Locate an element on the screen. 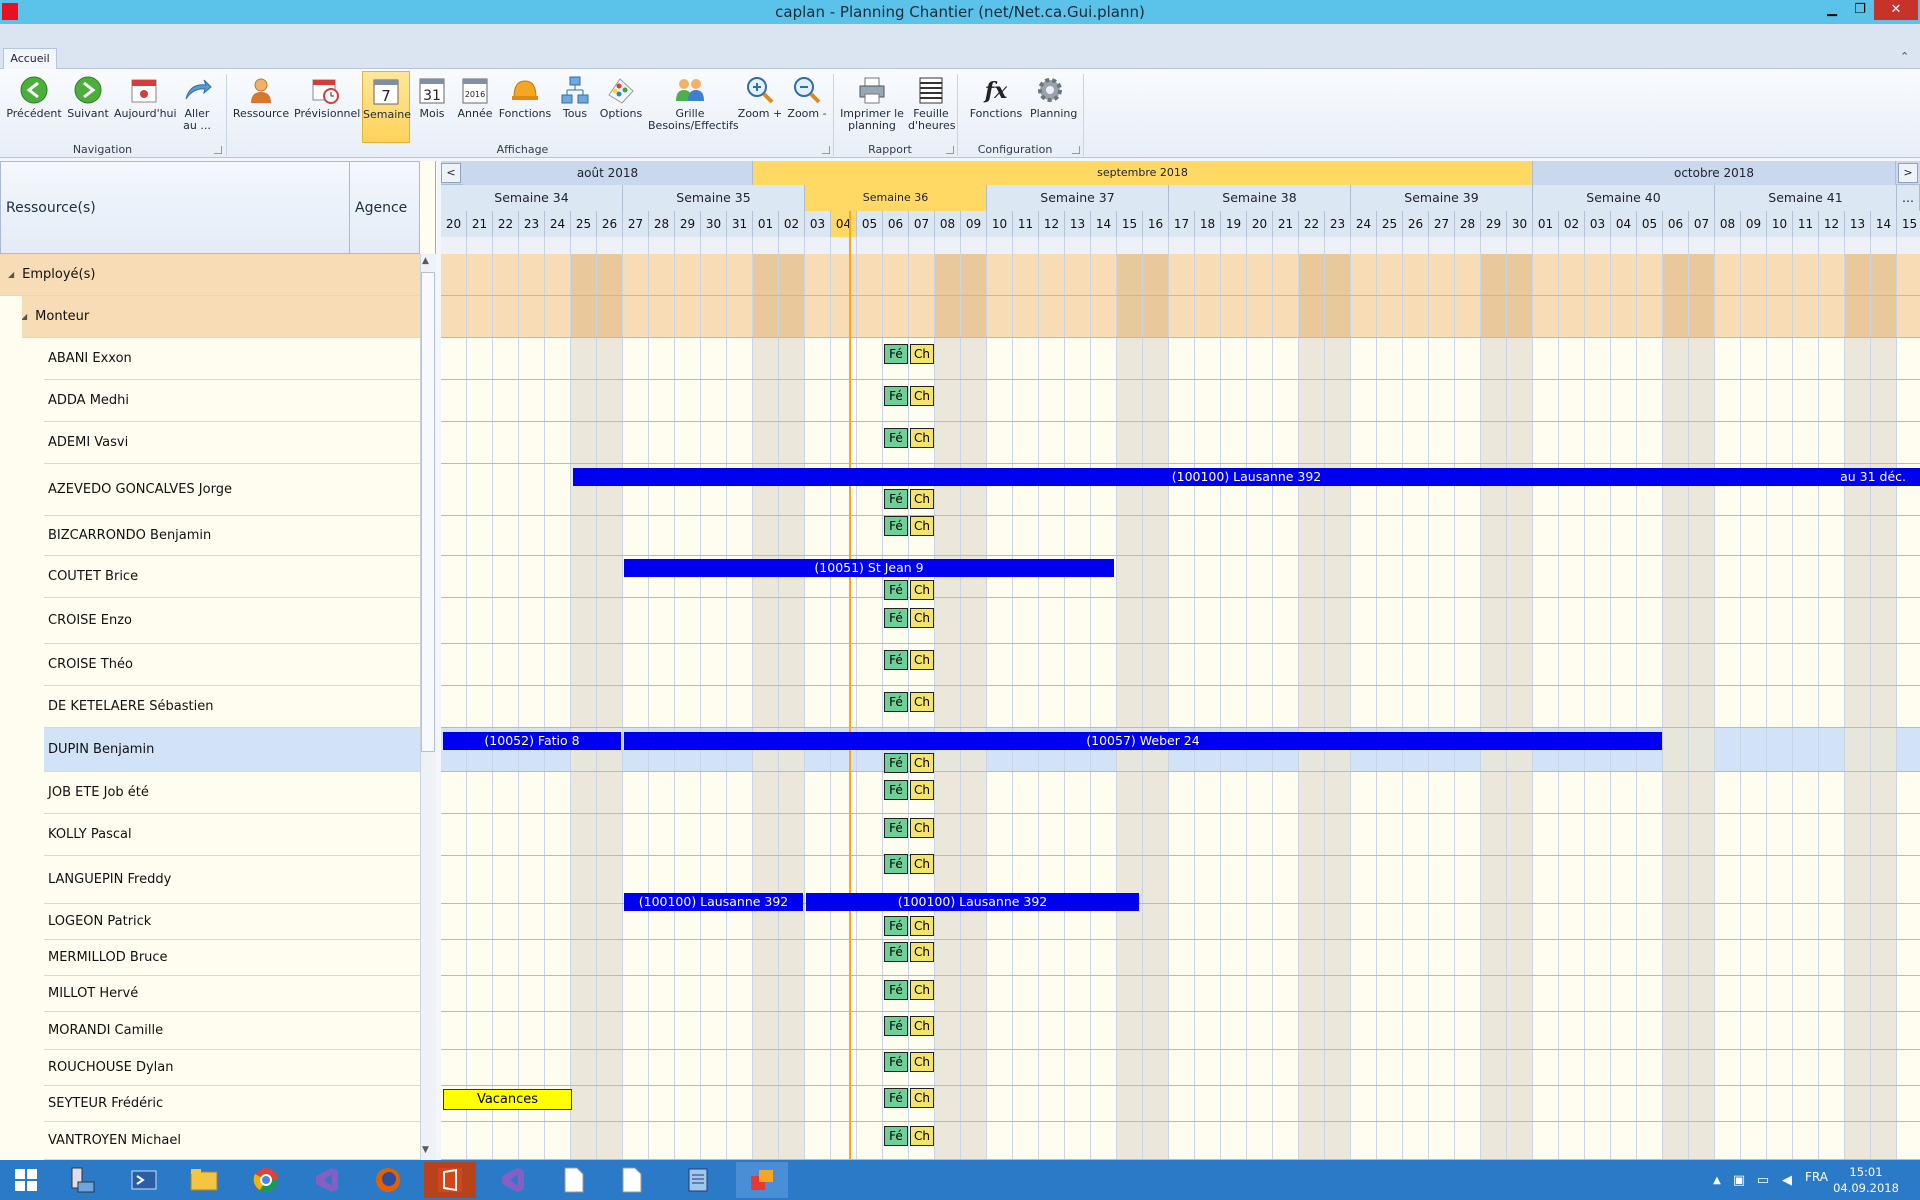  scroll-up-icon: ▲ is located at coordinates (425, 261).